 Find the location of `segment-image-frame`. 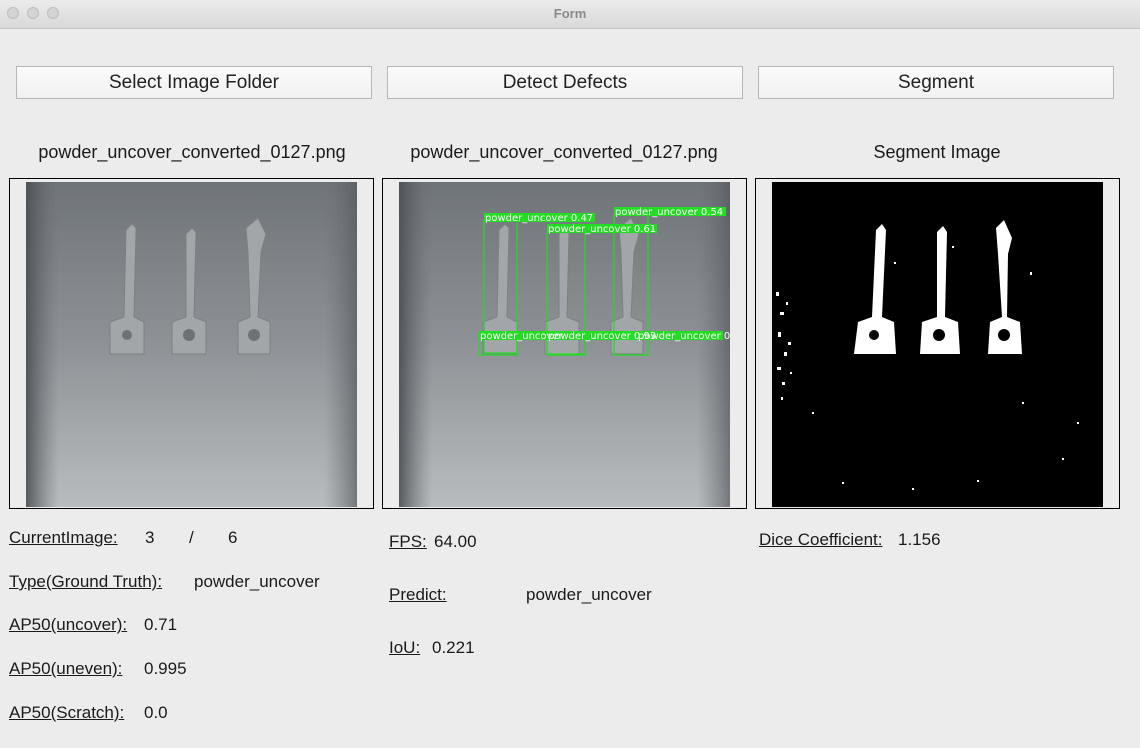

segment-image-frame is located at coordinates (937, 343).